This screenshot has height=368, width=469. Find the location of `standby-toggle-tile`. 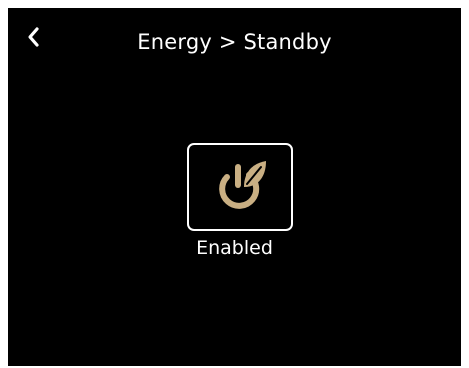

standby-toggle-tile is located at coordinates (240, 187).